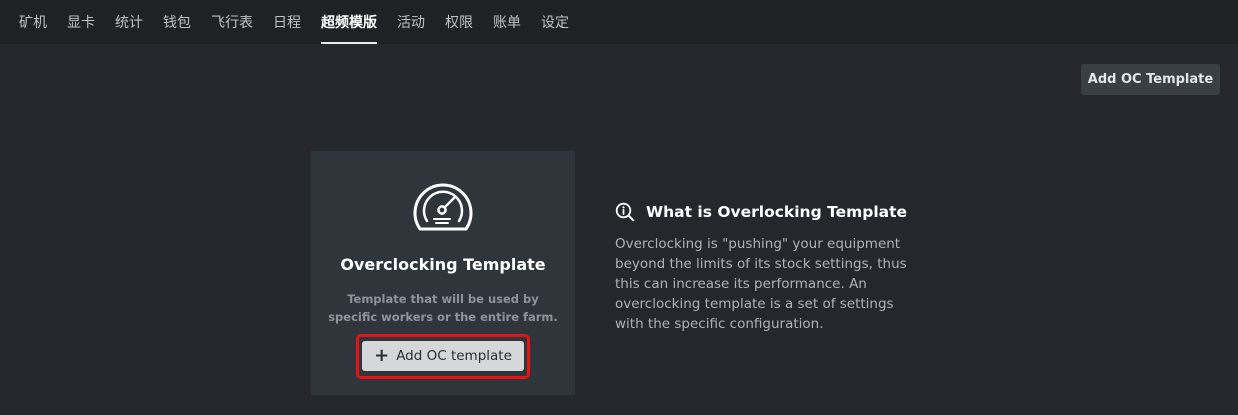 The width and height of the screenshot is (1238, 415). What do you see at coordinates (454, 356) in the screenshot?
I see `add-oc-template-label: Add OC template` at bounding box center [454, 356].